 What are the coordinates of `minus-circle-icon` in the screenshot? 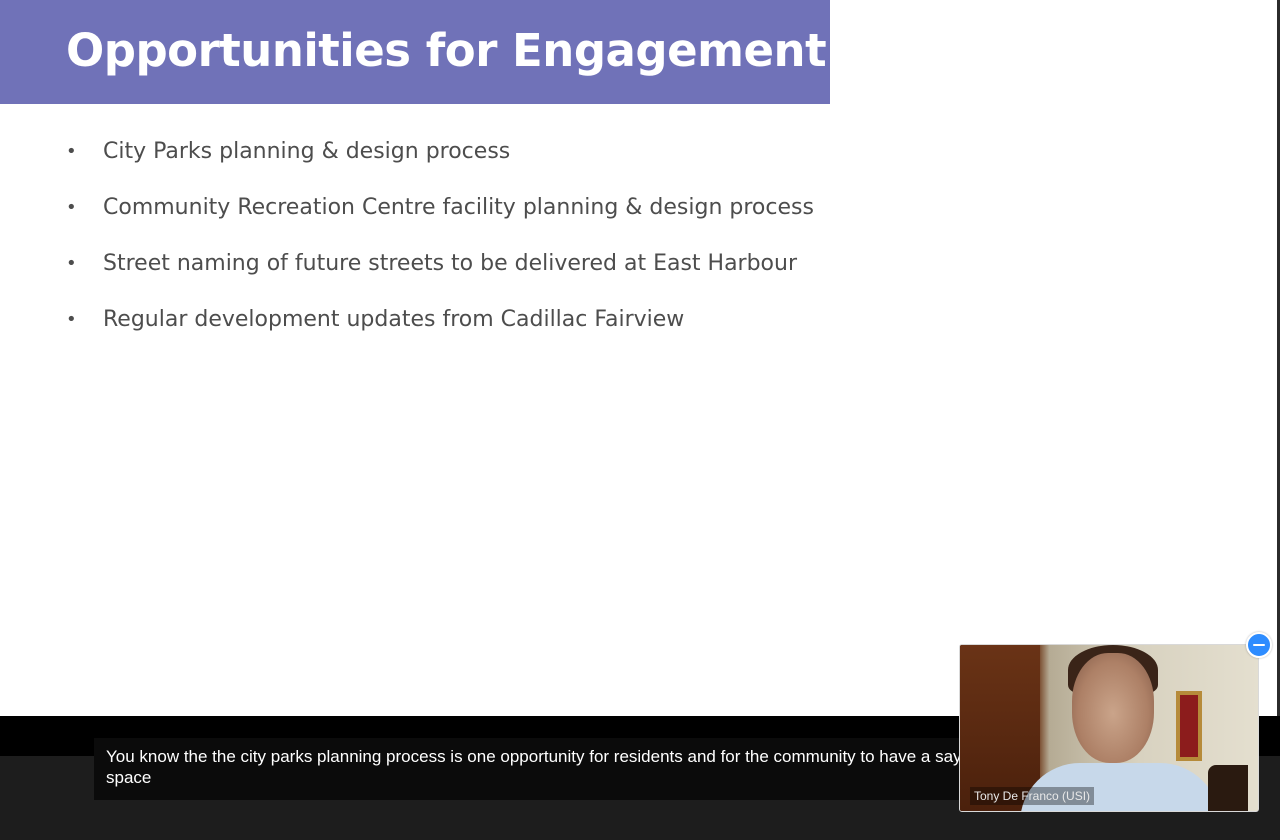 It's located at (1259, 645).